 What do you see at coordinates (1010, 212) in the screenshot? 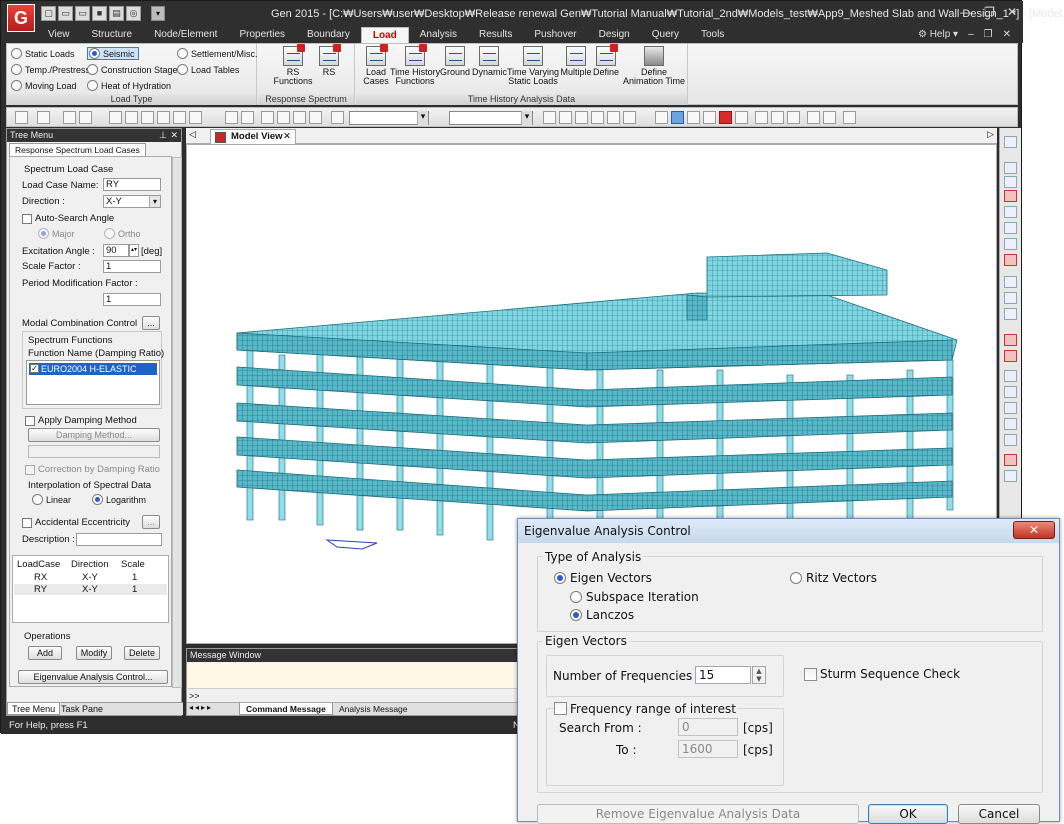
I see `zoom-in-icon` at bounding box center [1010, 212].